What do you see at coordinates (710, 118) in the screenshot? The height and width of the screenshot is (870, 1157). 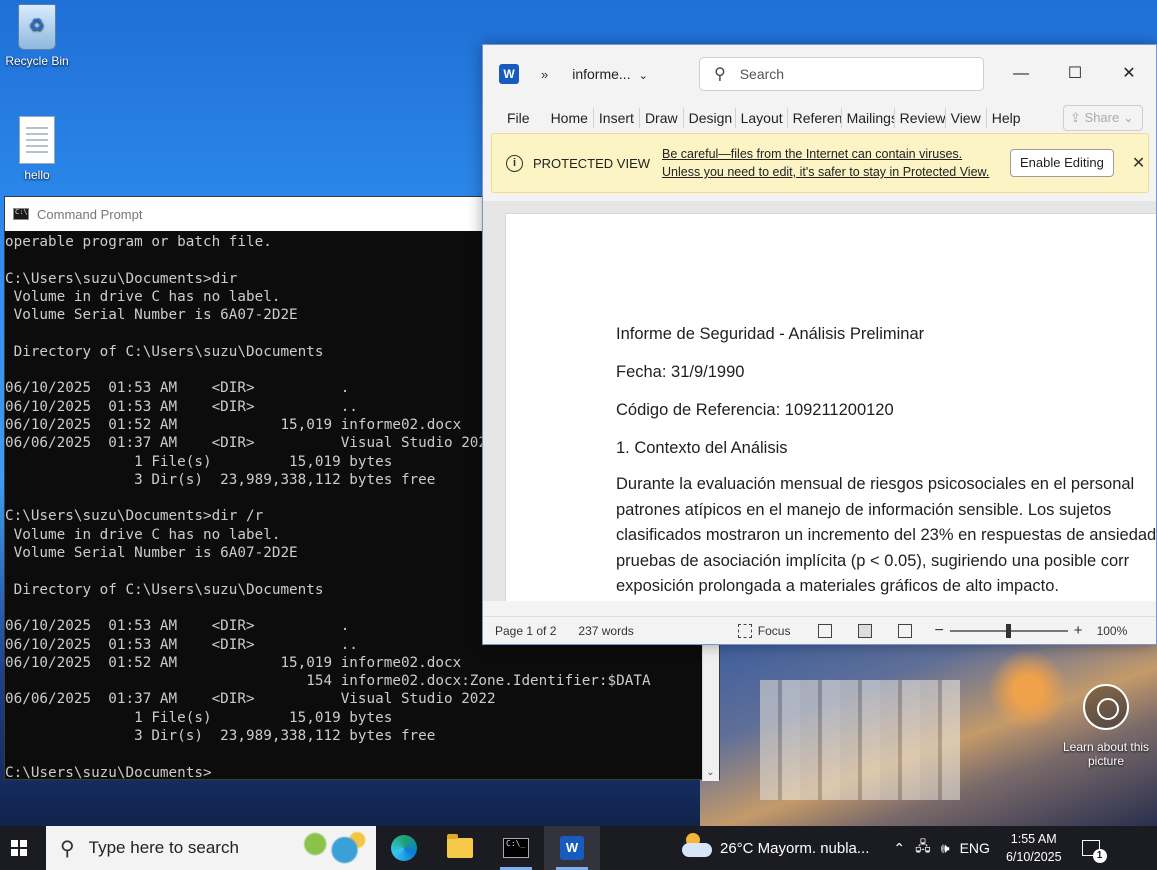 I see `tab-design: Design` at bounding box center [710, 118].